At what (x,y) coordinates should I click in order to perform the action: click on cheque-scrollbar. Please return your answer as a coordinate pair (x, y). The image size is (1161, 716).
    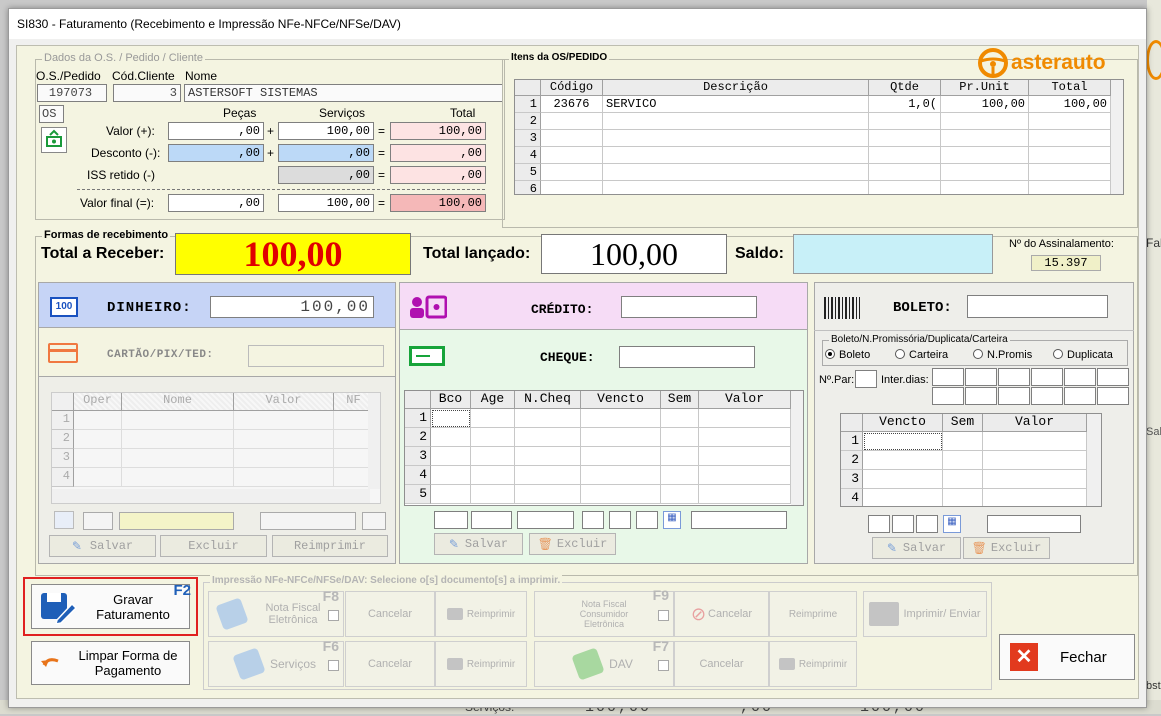
    Looking at the image, I should click on (797, 448).